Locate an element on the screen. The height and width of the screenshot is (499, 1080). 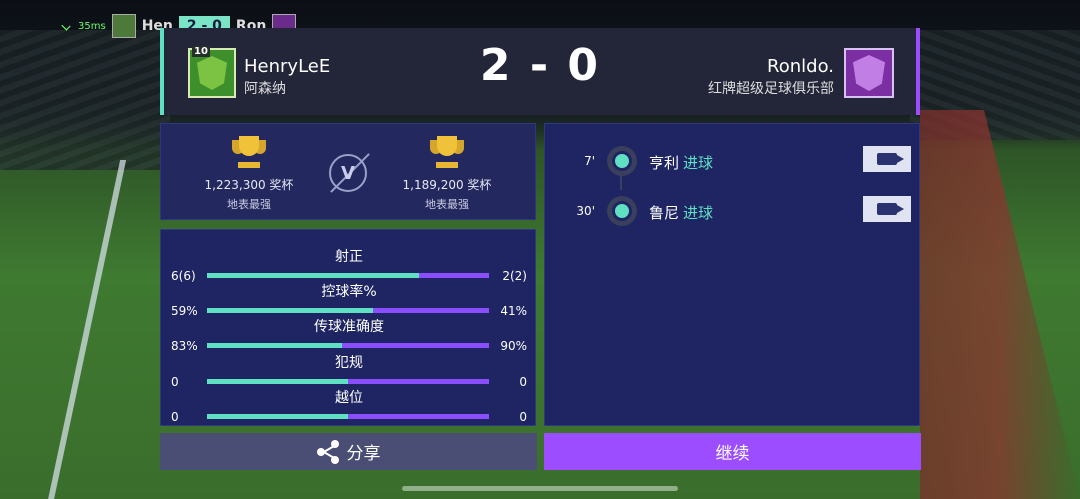
match-result-header: 10 HenryLeE 阿森纳 2 - 0 Ronldo. 红牌超级足球俱乐部 is located at coordinates (540, 71).